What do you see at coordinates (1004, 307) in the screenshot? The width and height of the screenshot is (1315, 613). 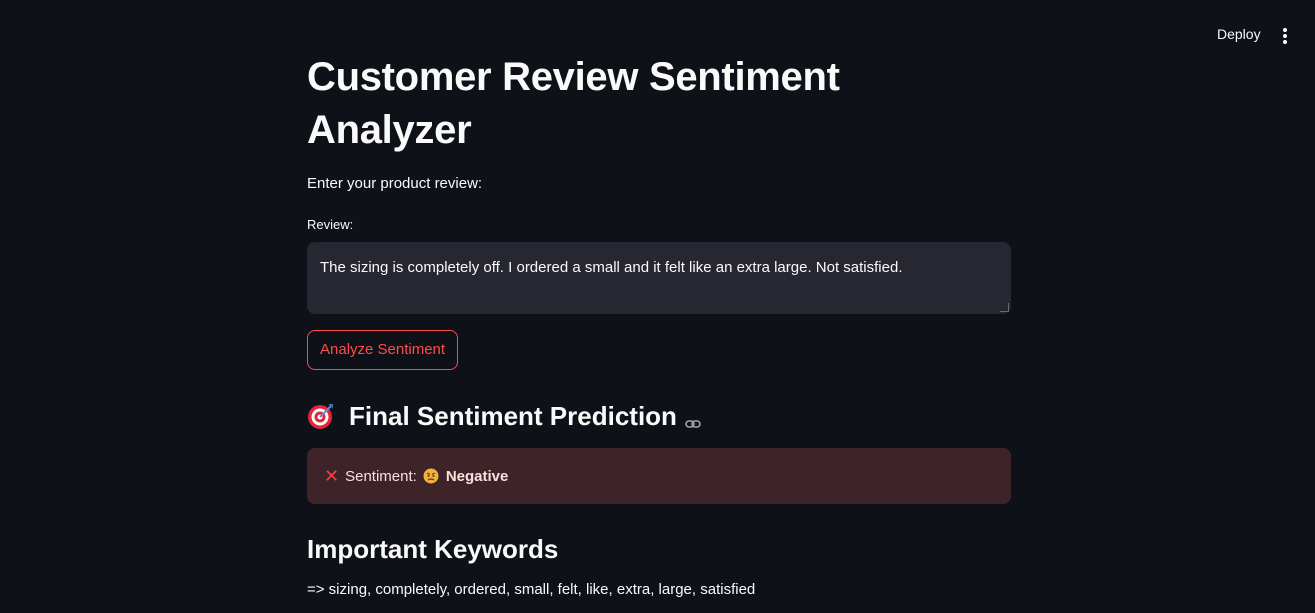 I see `resize-grip-icon` at bounding box center [1004, 307].